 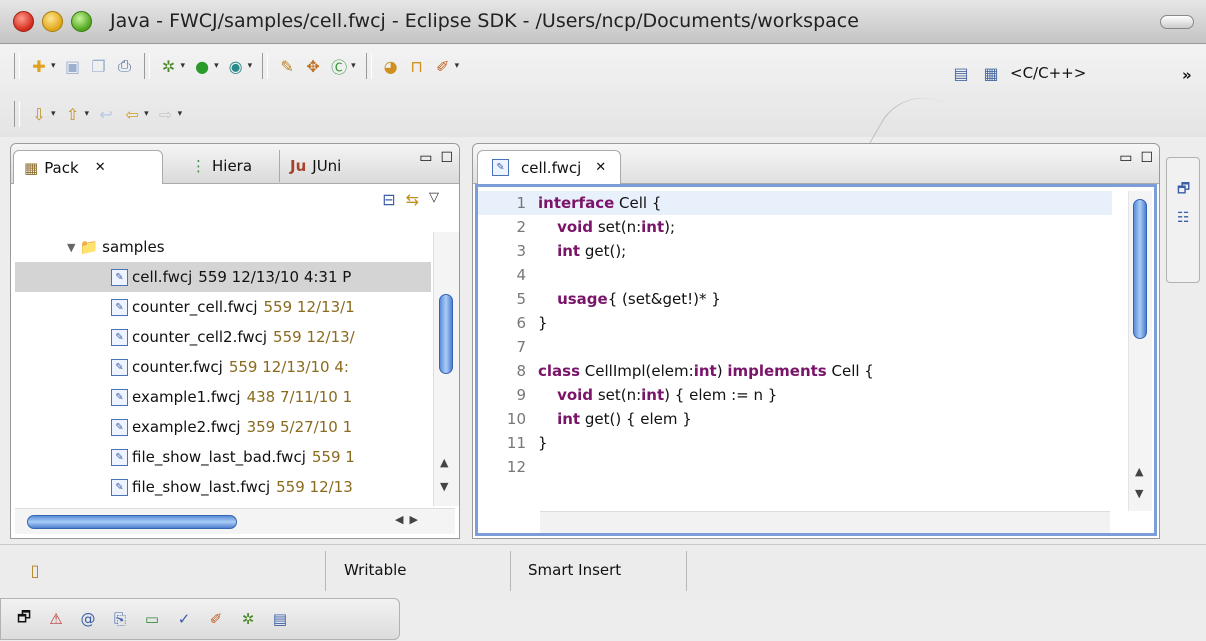 What do you see at coordinates (119, 487) in the screenshot?
I see `file-icon: ✎` at bounding box center [119, 487].